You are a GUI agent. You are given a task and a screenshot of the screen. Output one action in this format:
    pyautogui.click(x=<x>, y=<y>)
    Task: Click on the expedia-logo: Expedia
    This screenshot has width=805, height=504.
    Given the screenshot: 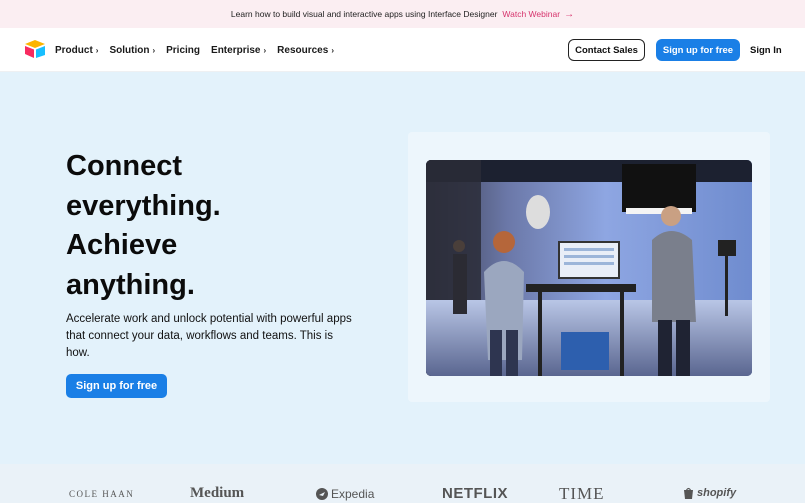 What is the action you would take?
    pyautogui.click(x=345, y=494)
    